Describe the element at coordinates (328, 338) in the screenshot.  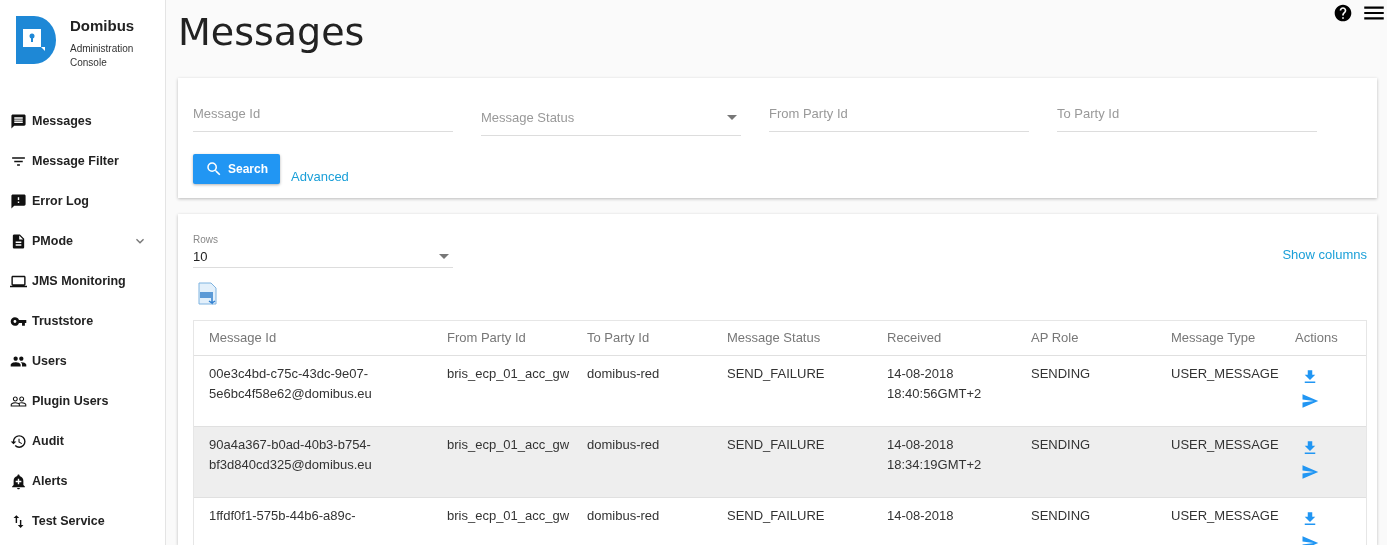
I see `column-header: Message Id` at that location.